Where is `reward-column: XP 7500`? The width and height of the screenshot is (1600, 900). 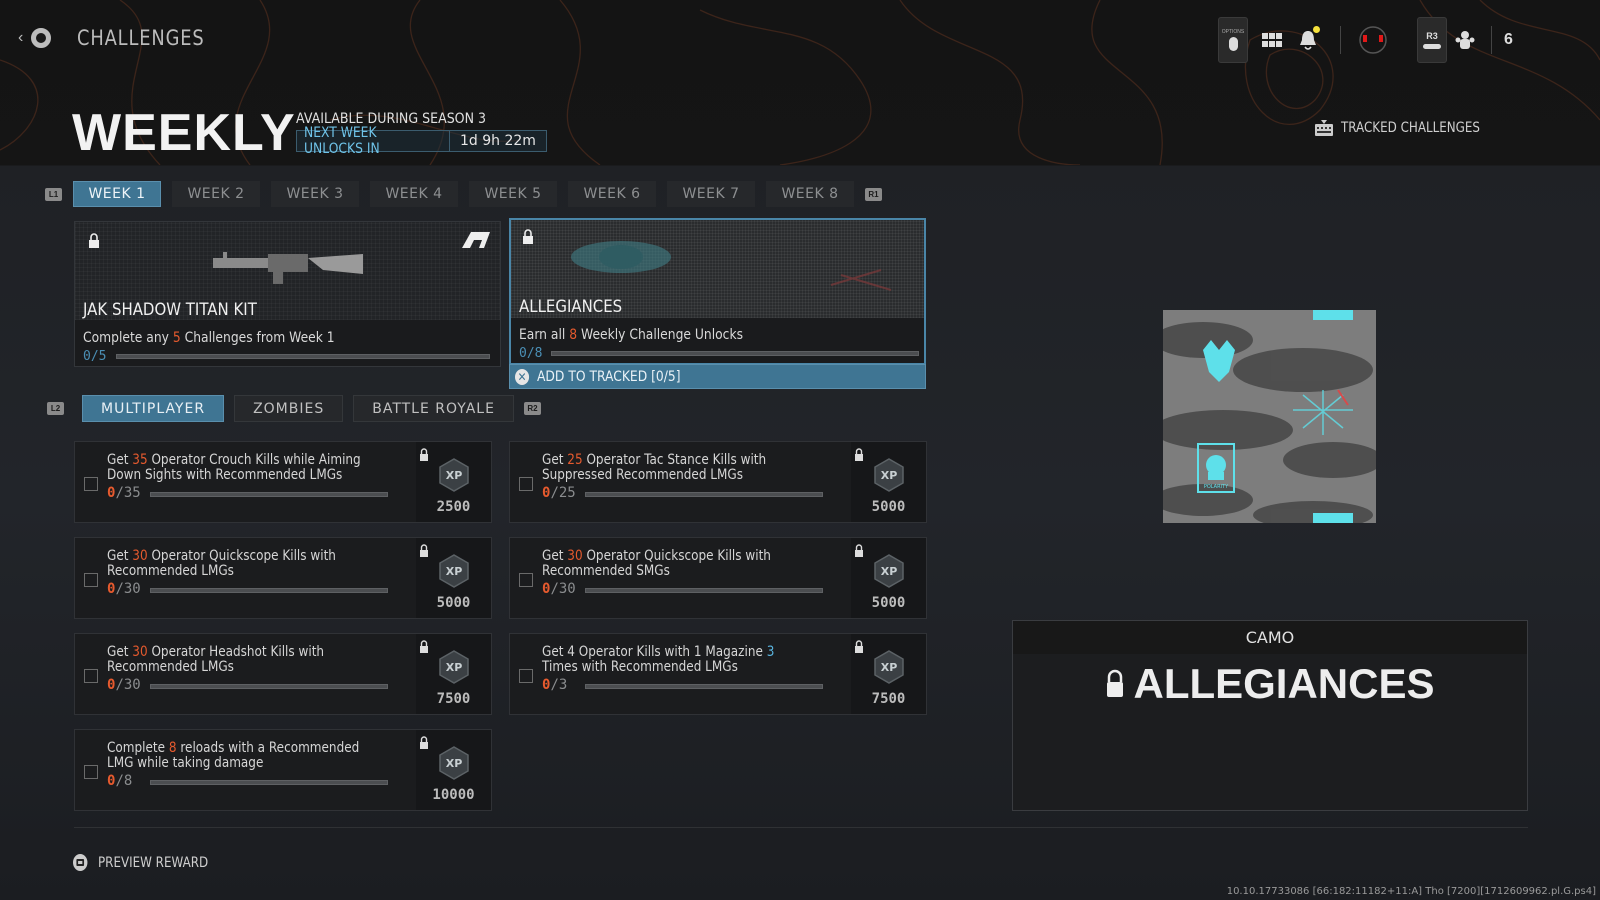
reward-column: XP 7500 is located at coordinates (888, 674).